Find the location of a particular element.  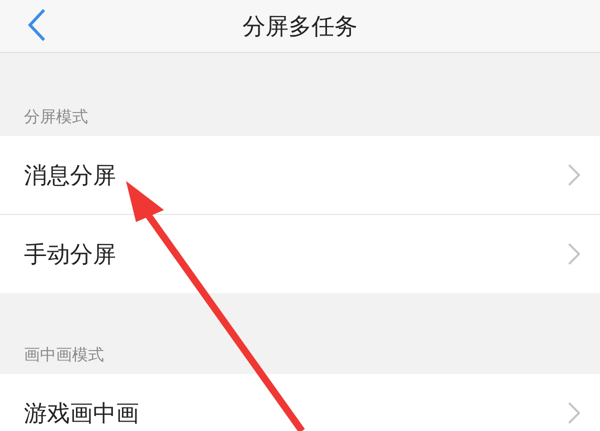

settings-row: 游戏画中画 is located at coordinates (300, 402).